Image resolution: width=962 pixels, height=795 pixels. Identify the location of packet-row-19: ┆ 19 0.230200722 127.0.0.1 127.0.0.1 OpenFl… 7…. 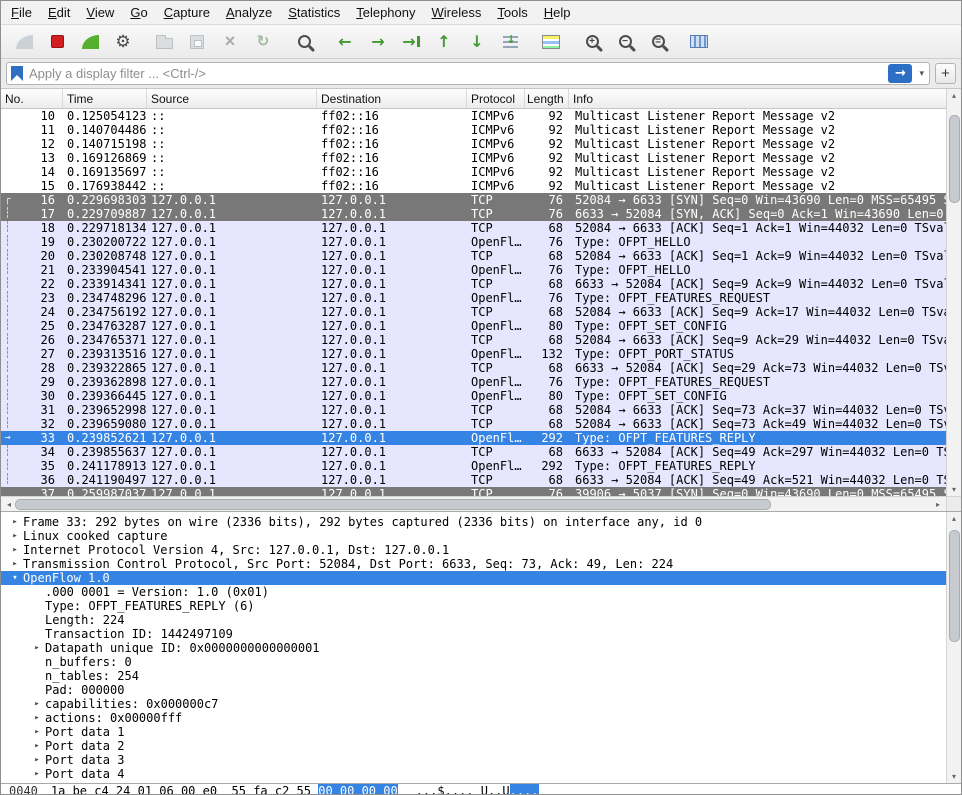
(473, 242).